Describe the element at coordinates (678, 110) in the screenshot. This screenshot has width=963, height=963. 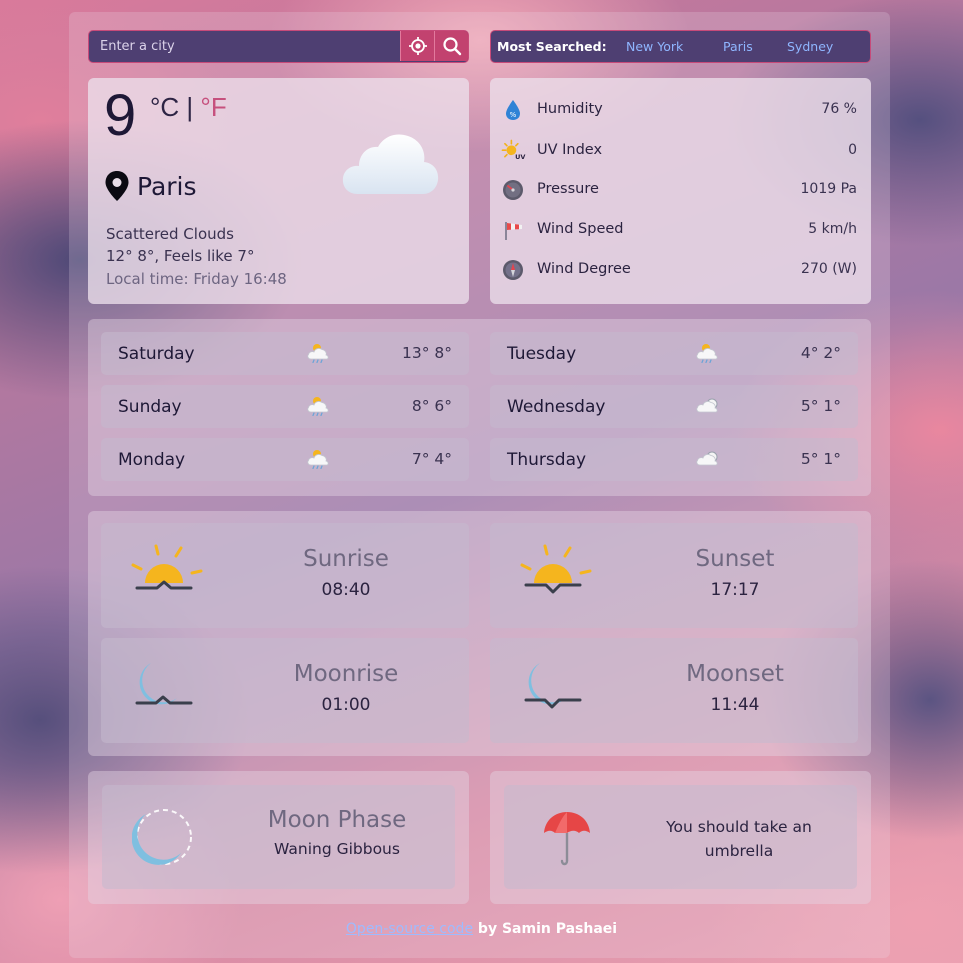
I see `detail-row-humidity: % Humidity 76 %` at that location.